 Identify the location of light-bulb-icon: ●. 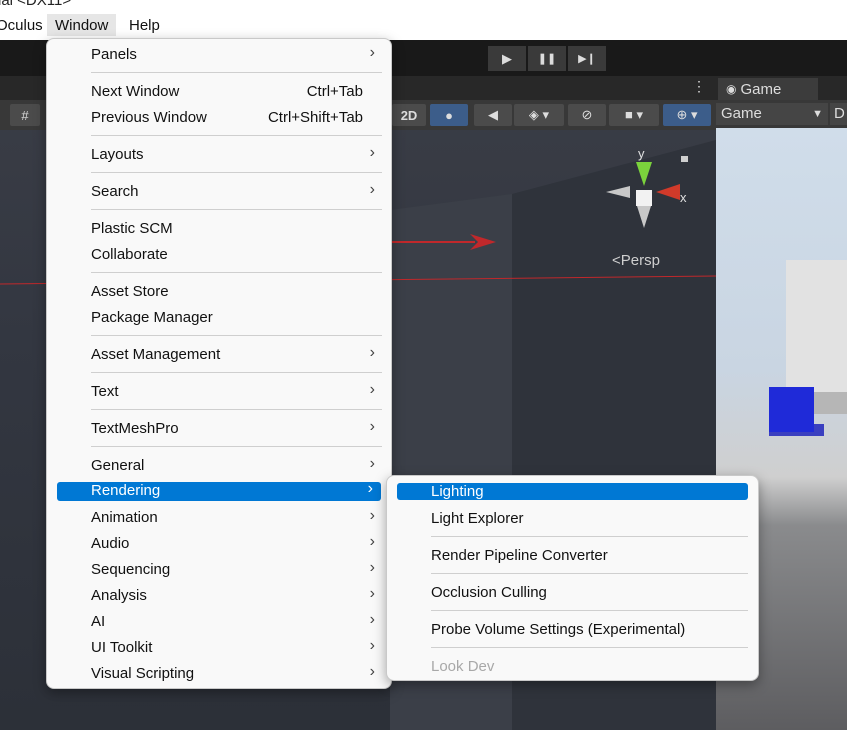
(449, 115).